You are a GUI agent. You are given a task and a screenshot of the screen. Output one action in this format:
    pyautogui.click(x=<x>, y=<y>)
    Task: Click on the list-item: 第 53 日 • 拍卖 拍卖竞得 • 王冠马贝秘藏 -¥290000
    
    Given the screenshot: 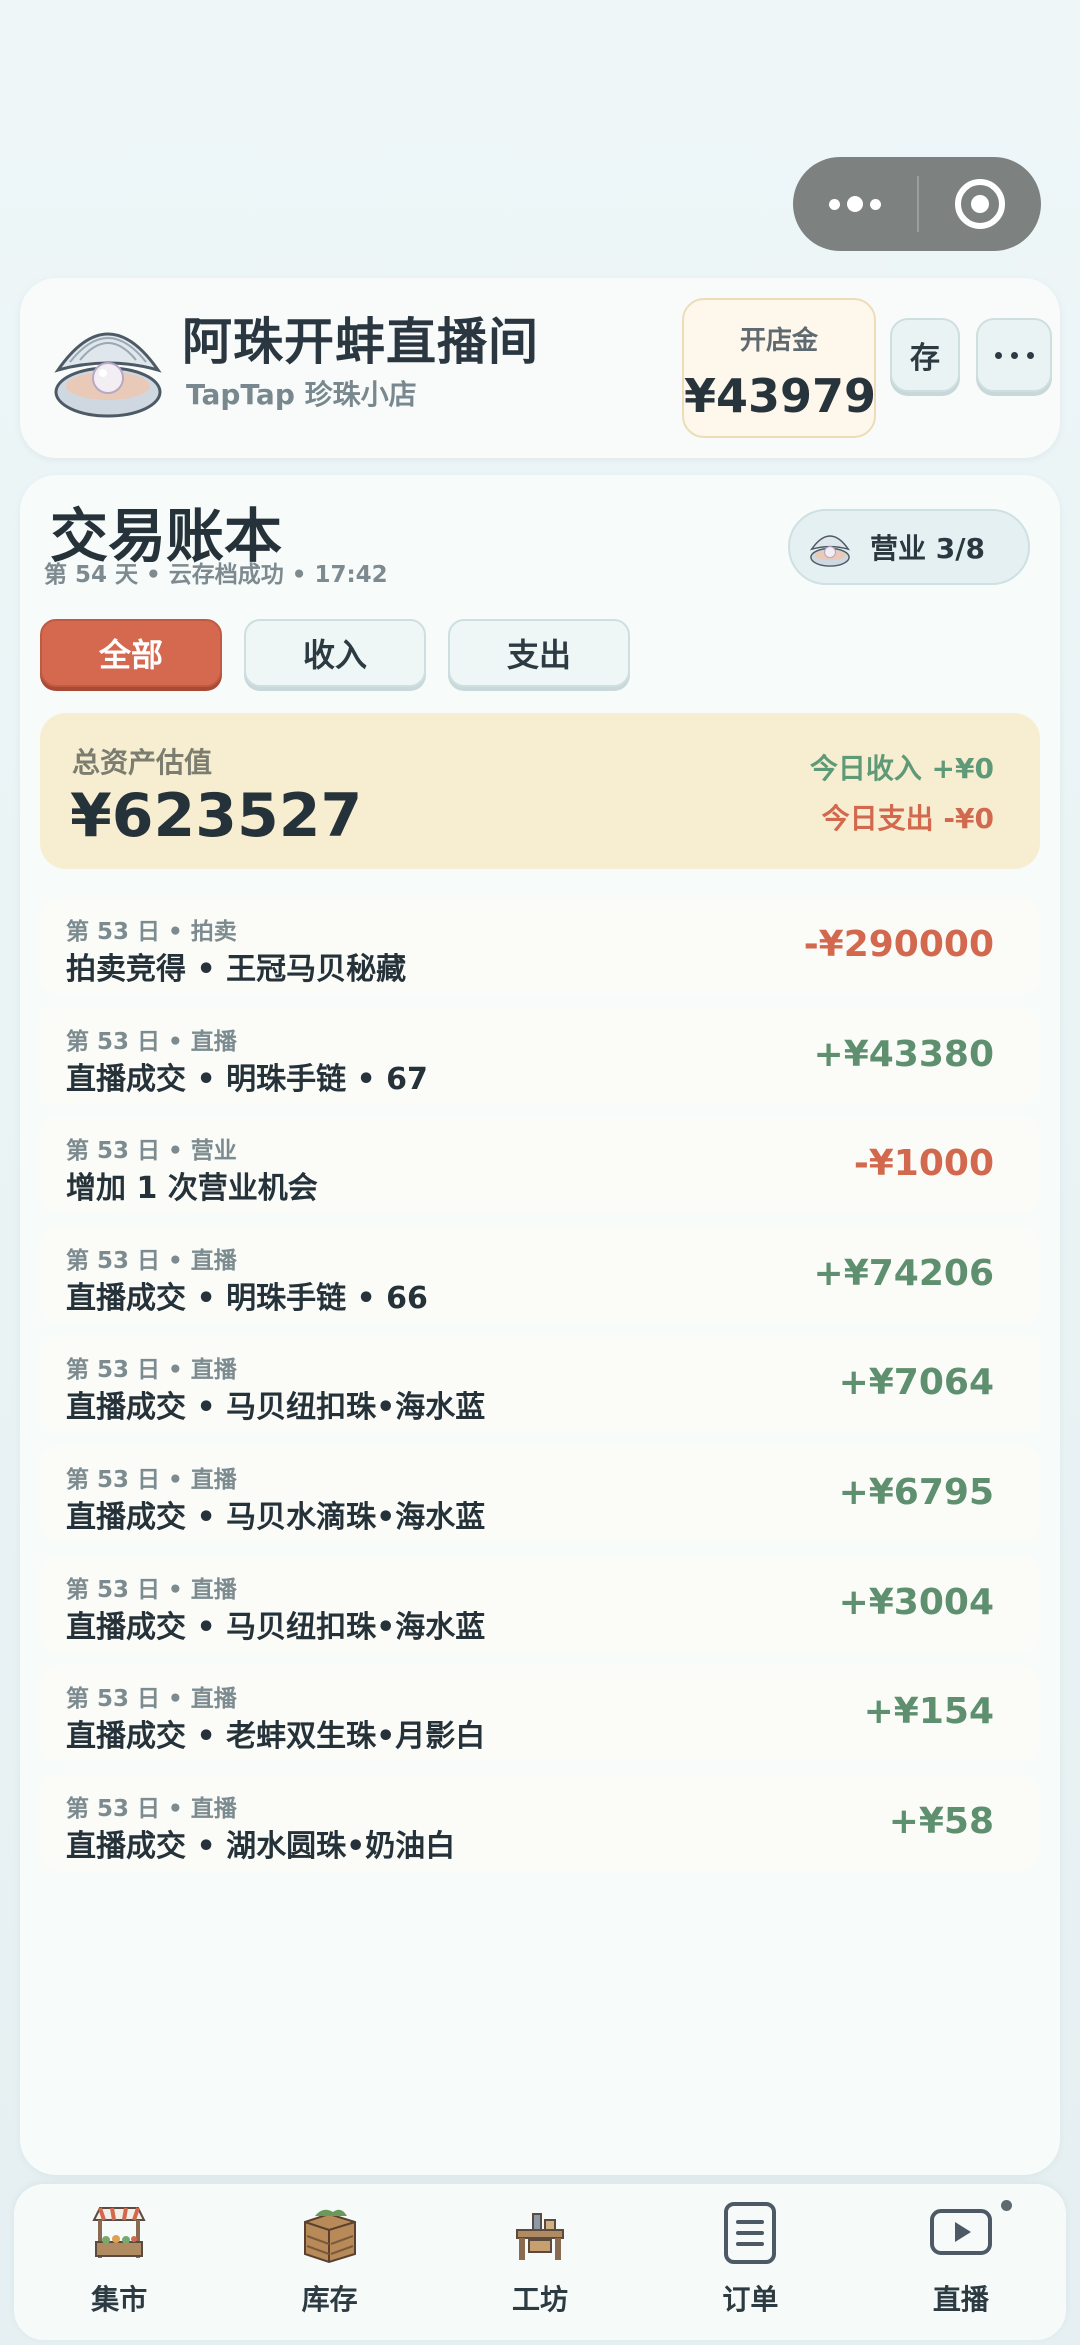 What is the action you would take?
    pyautogui.click(x=540, y=946)
    